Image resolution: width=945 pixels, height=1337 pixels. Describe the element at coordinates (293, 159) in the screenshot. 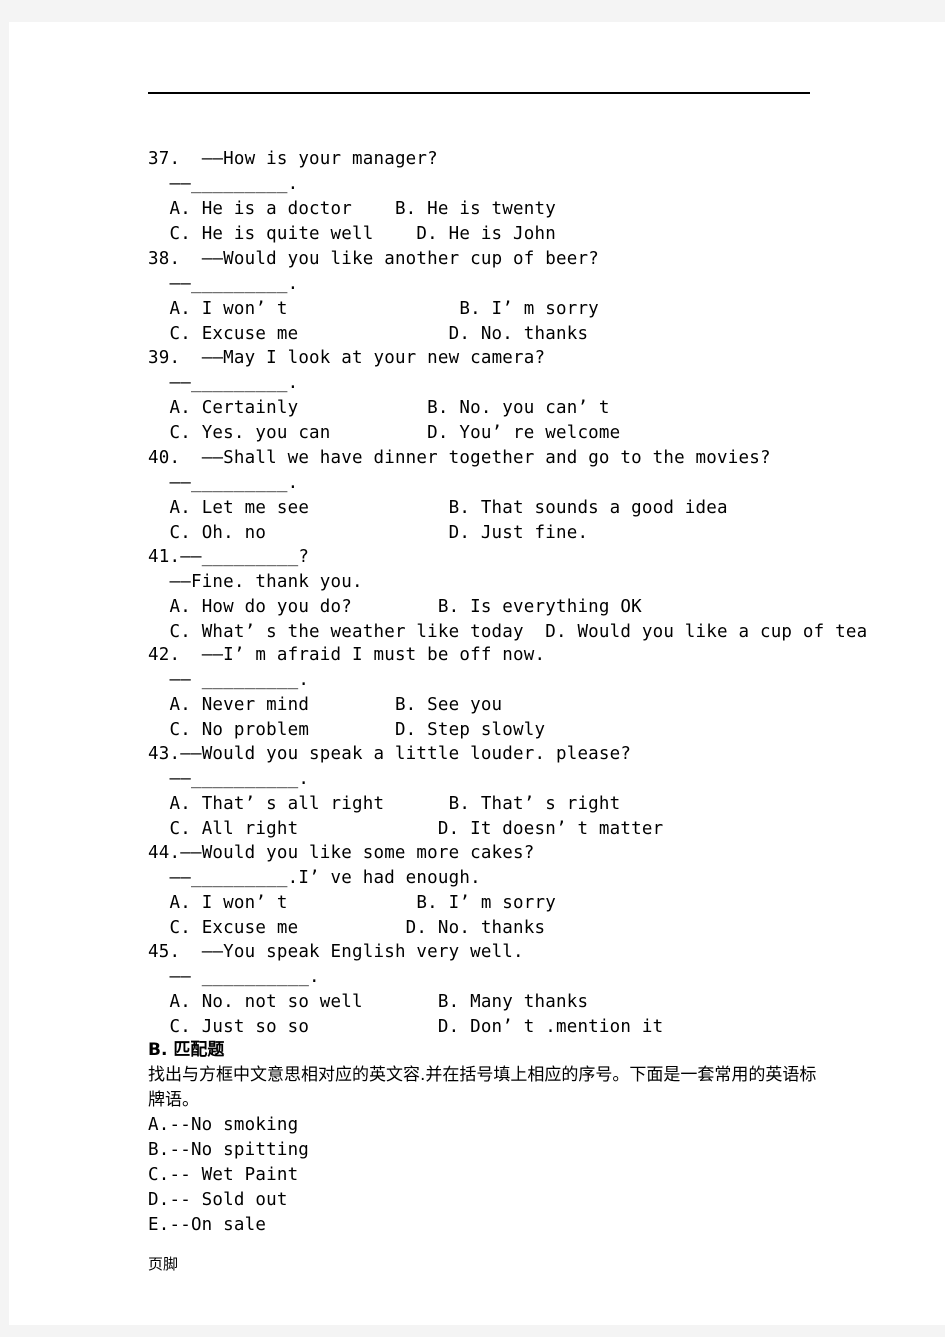

I see `question-prompt: 37. ——How is your manager?` at that location.